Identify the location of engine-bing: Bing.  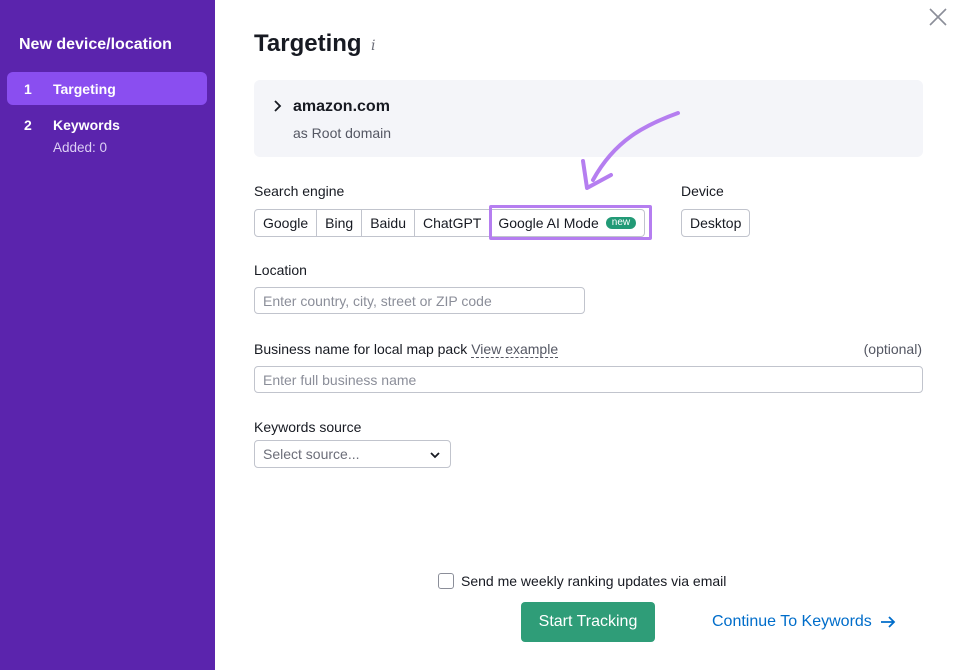
(340, 223).